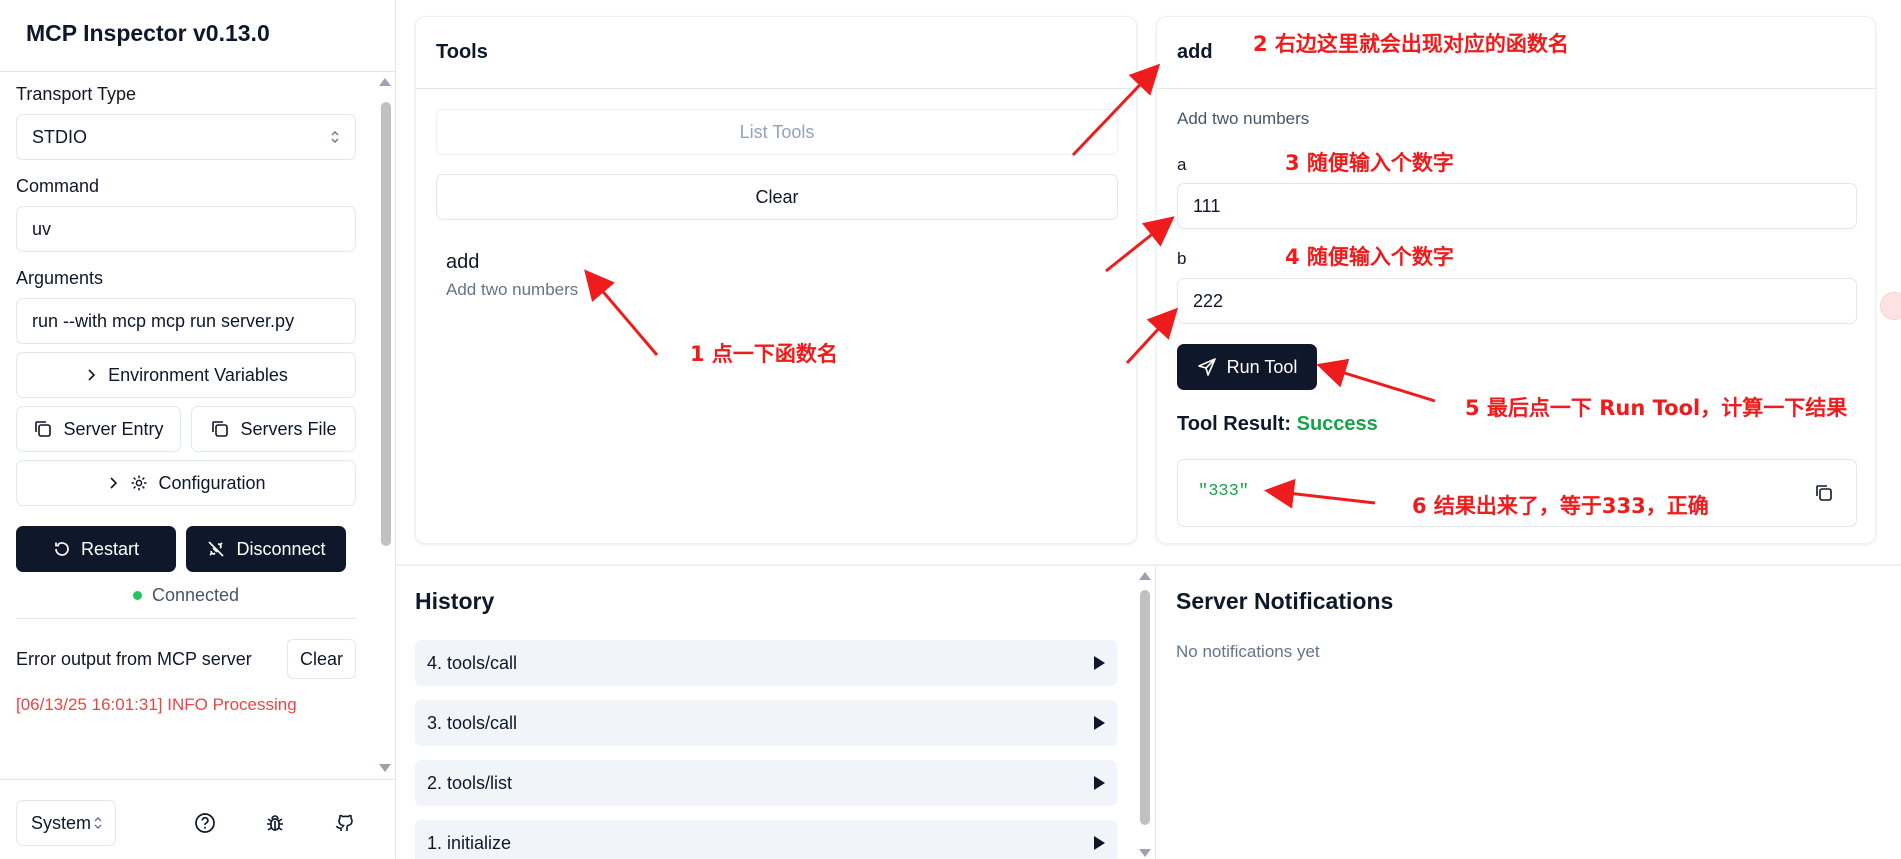 Image resolution: width=1901 pixels, height=859 pixels. What do you see at coordinates (1207, 205) in the screenshot?
I see `param-a-value: 111` at bounding box center [1207, 205].